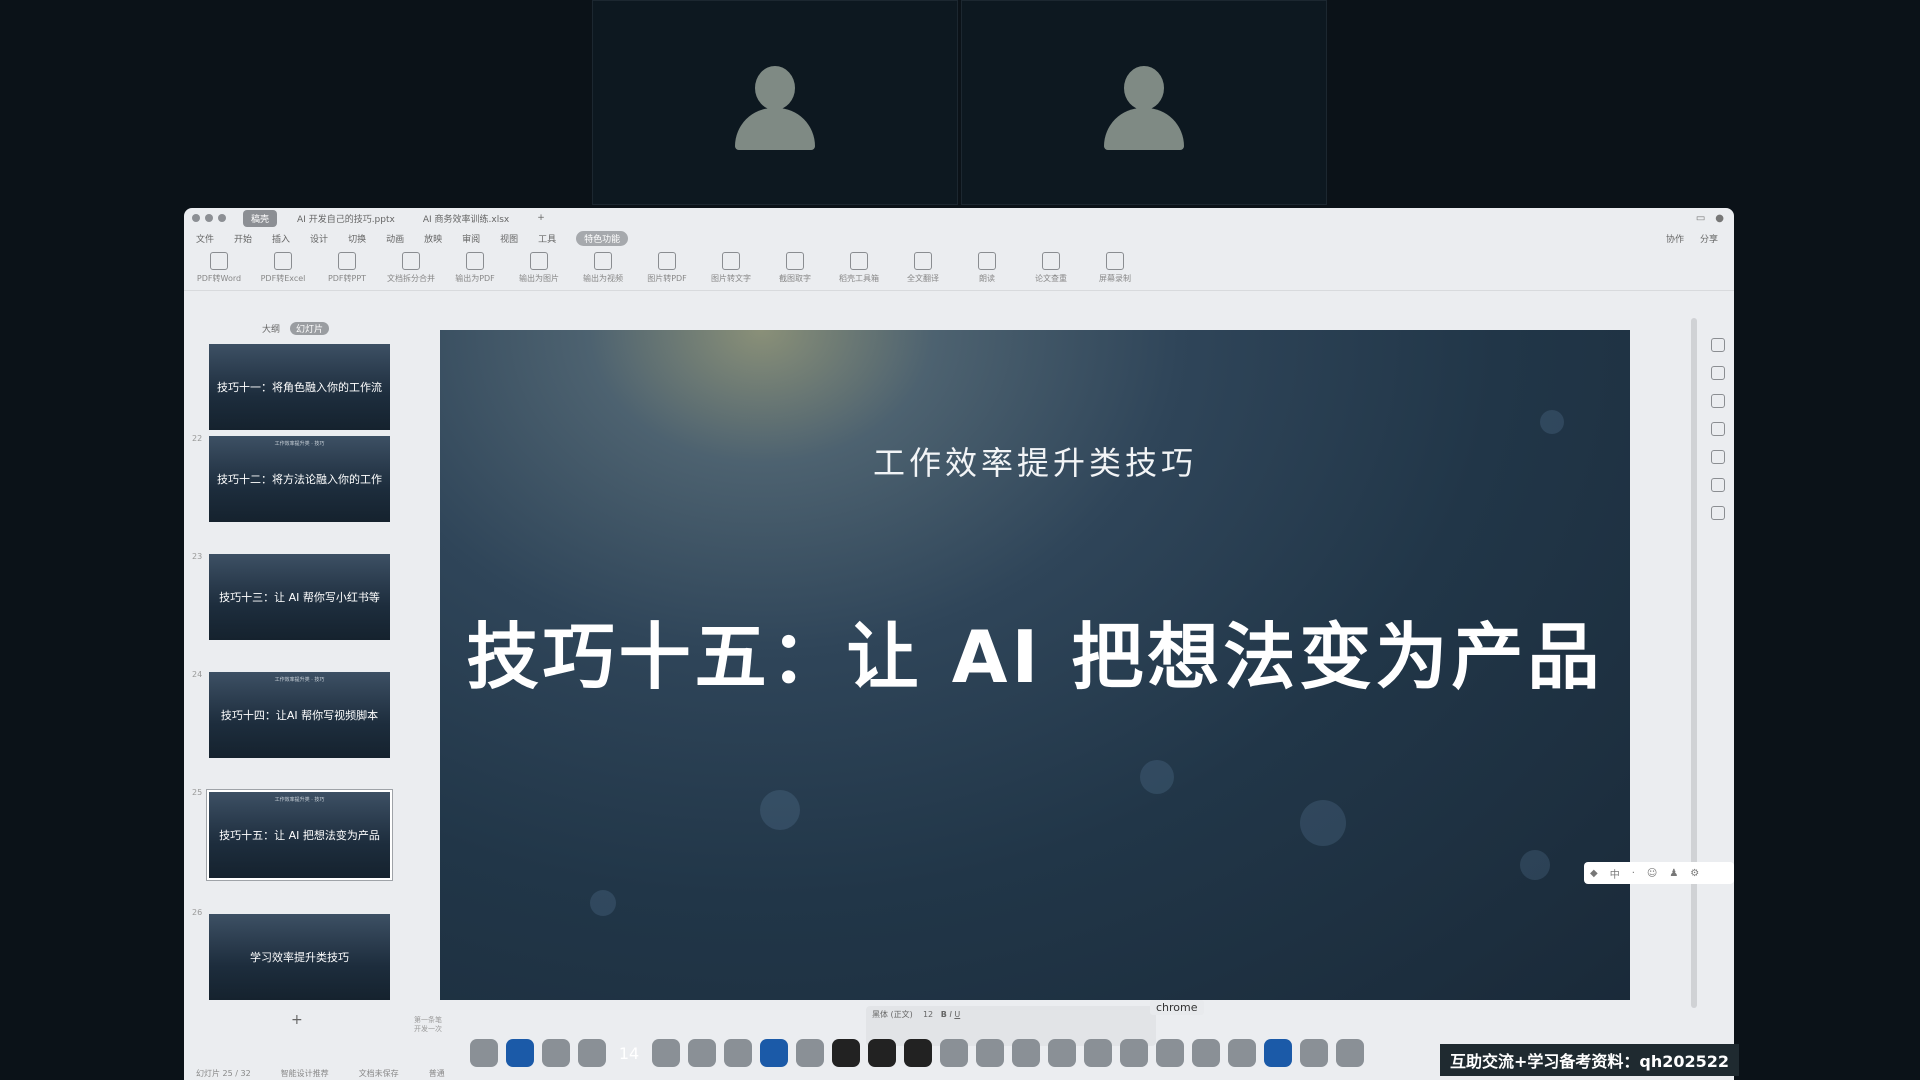 This screenshot has width=1920, height=1080. I want to click on tab-home: 稿壳, so click(260, 218).